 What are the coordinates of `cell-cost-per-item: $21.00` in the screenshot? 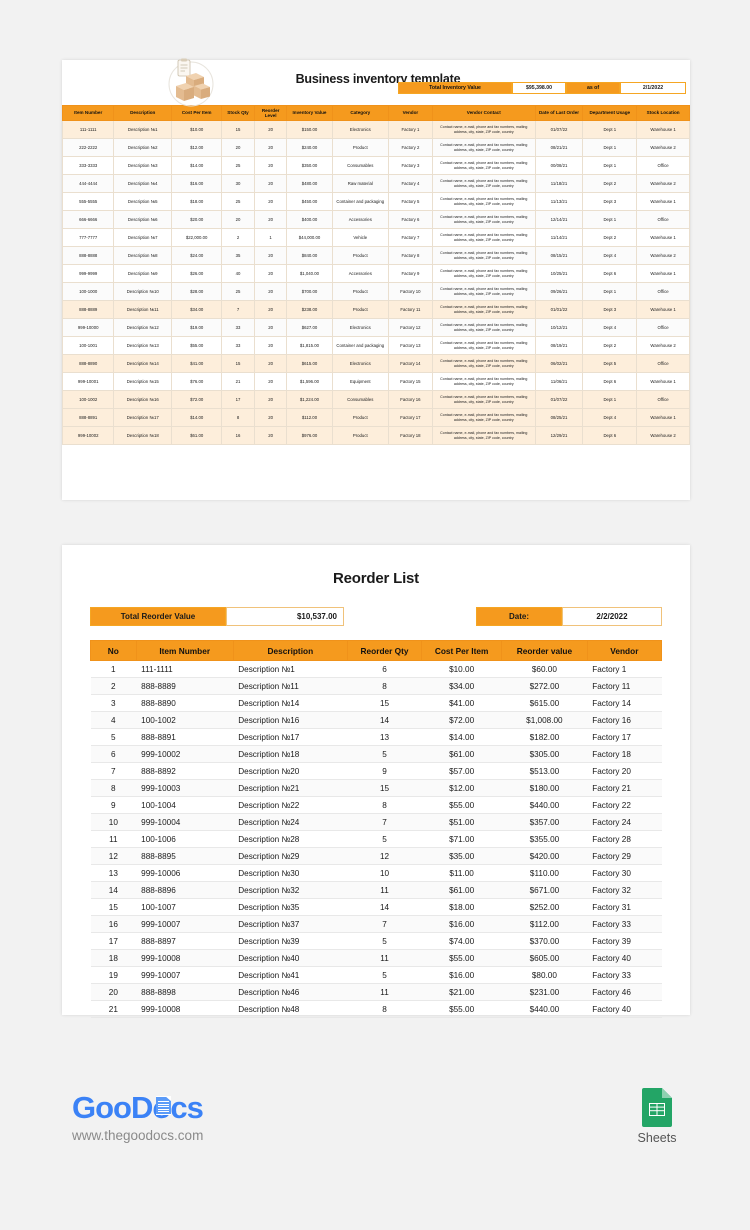 It's located at (461, 992).